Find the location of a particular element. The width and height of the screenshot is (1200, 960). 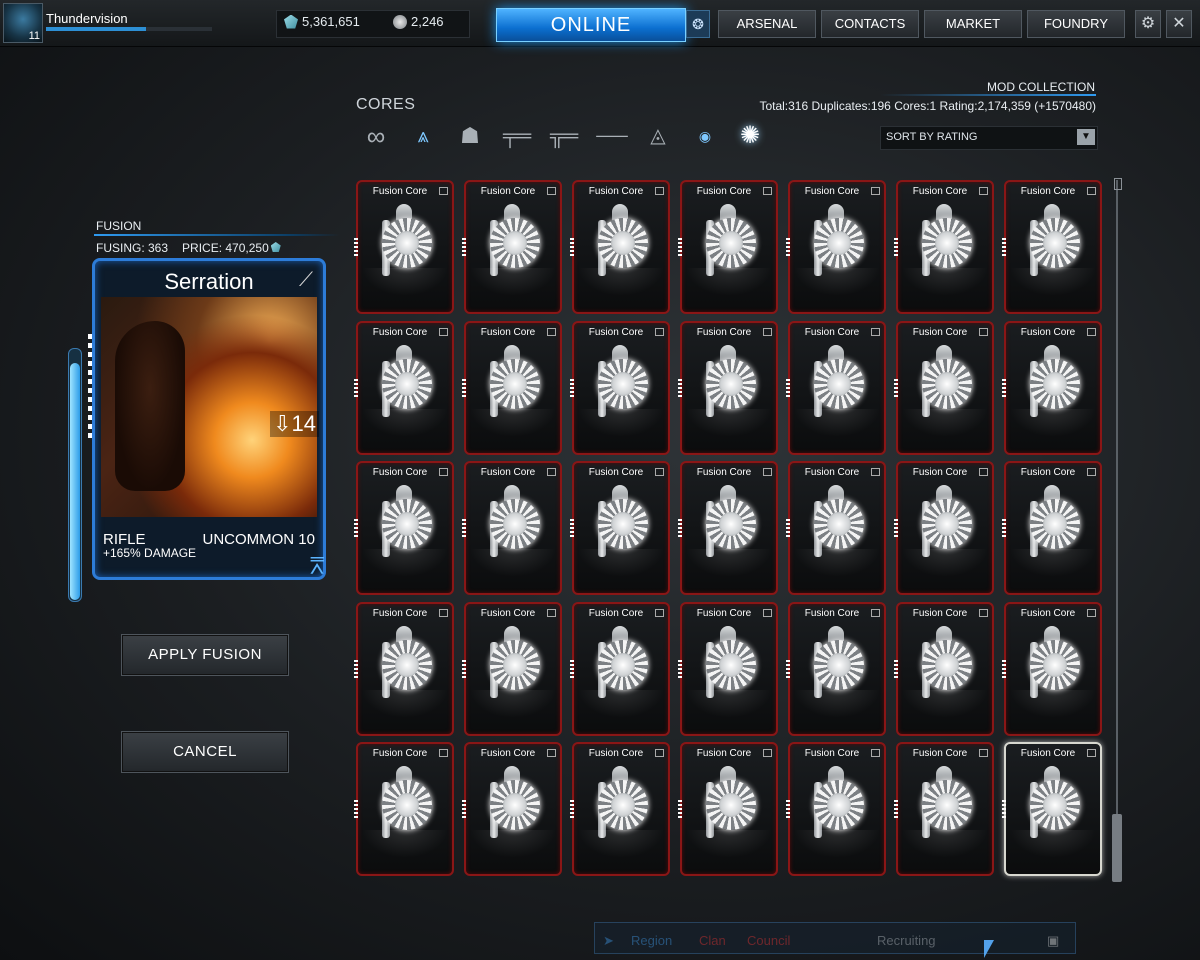

companion-icon: ◉ is located at coordinates (705, 136).